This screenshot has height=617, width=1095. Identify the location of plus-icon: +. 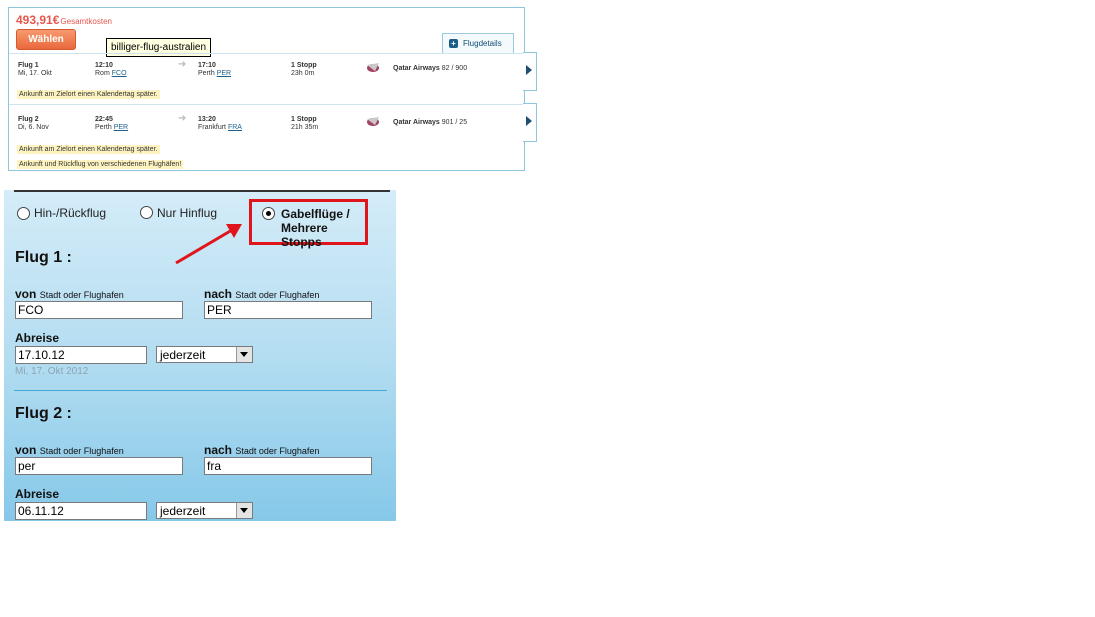
(453, 43).